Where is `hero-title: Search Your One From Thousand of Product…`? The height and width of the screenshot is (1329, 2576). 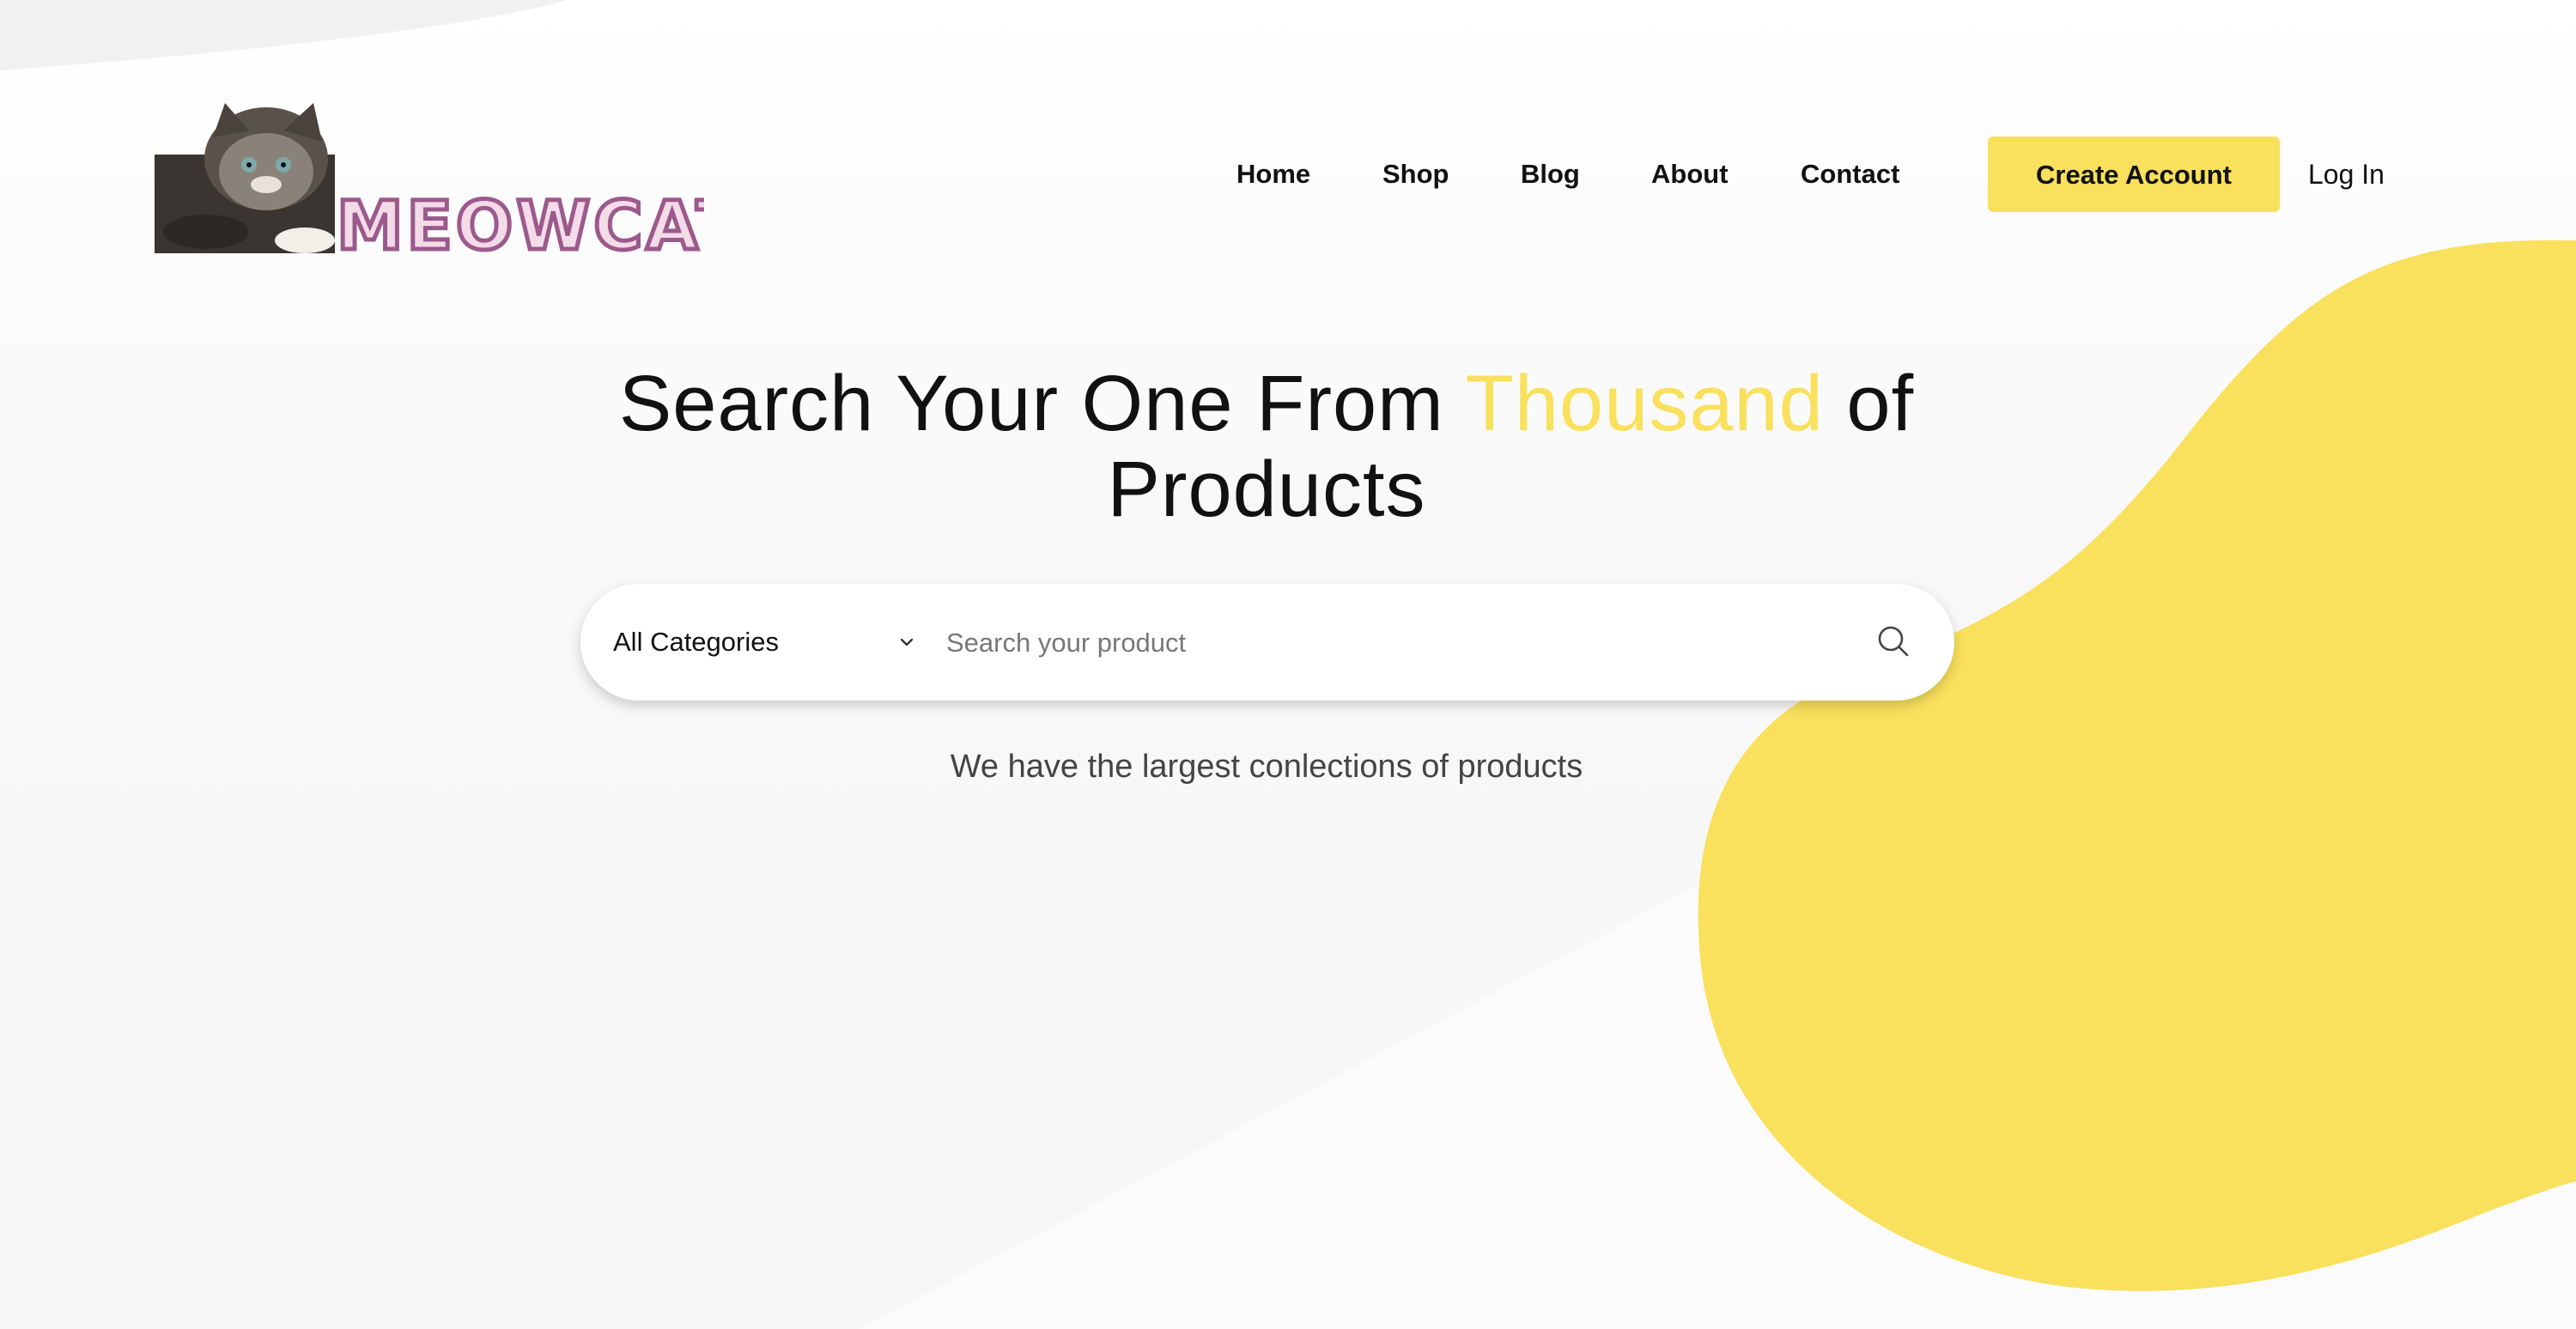
hero-title: Search Your One From Thousand of Product… is located at coordinates (1266, 446).